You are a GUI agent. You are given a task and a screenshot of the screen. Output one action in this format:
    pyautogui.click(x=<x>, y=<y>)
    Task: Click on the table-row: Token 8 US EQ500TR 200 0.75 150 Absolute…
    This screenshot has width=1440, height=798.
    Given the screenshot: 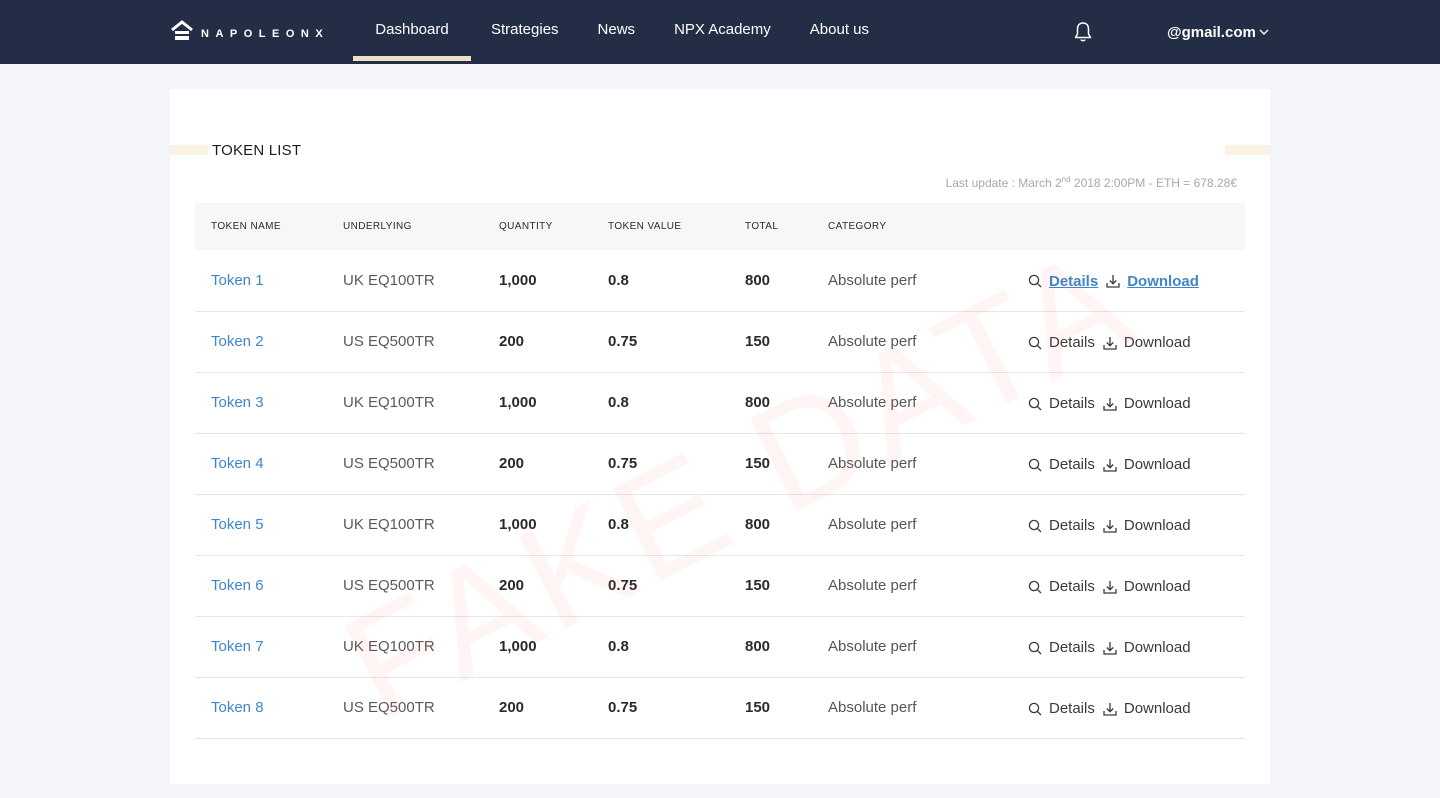 What is the action you would take?
    pyautogui.click(x=720, y=707)
    